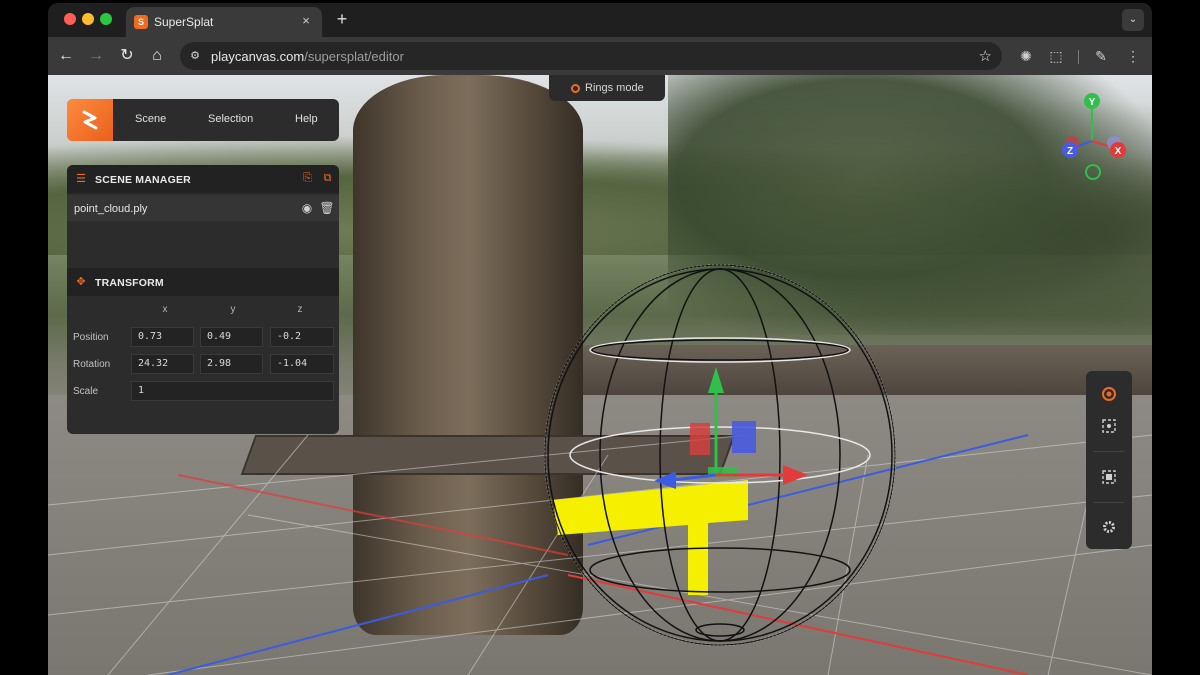 The image size is (1200, 675). I want to click on settings-button, so click(1109, 527).